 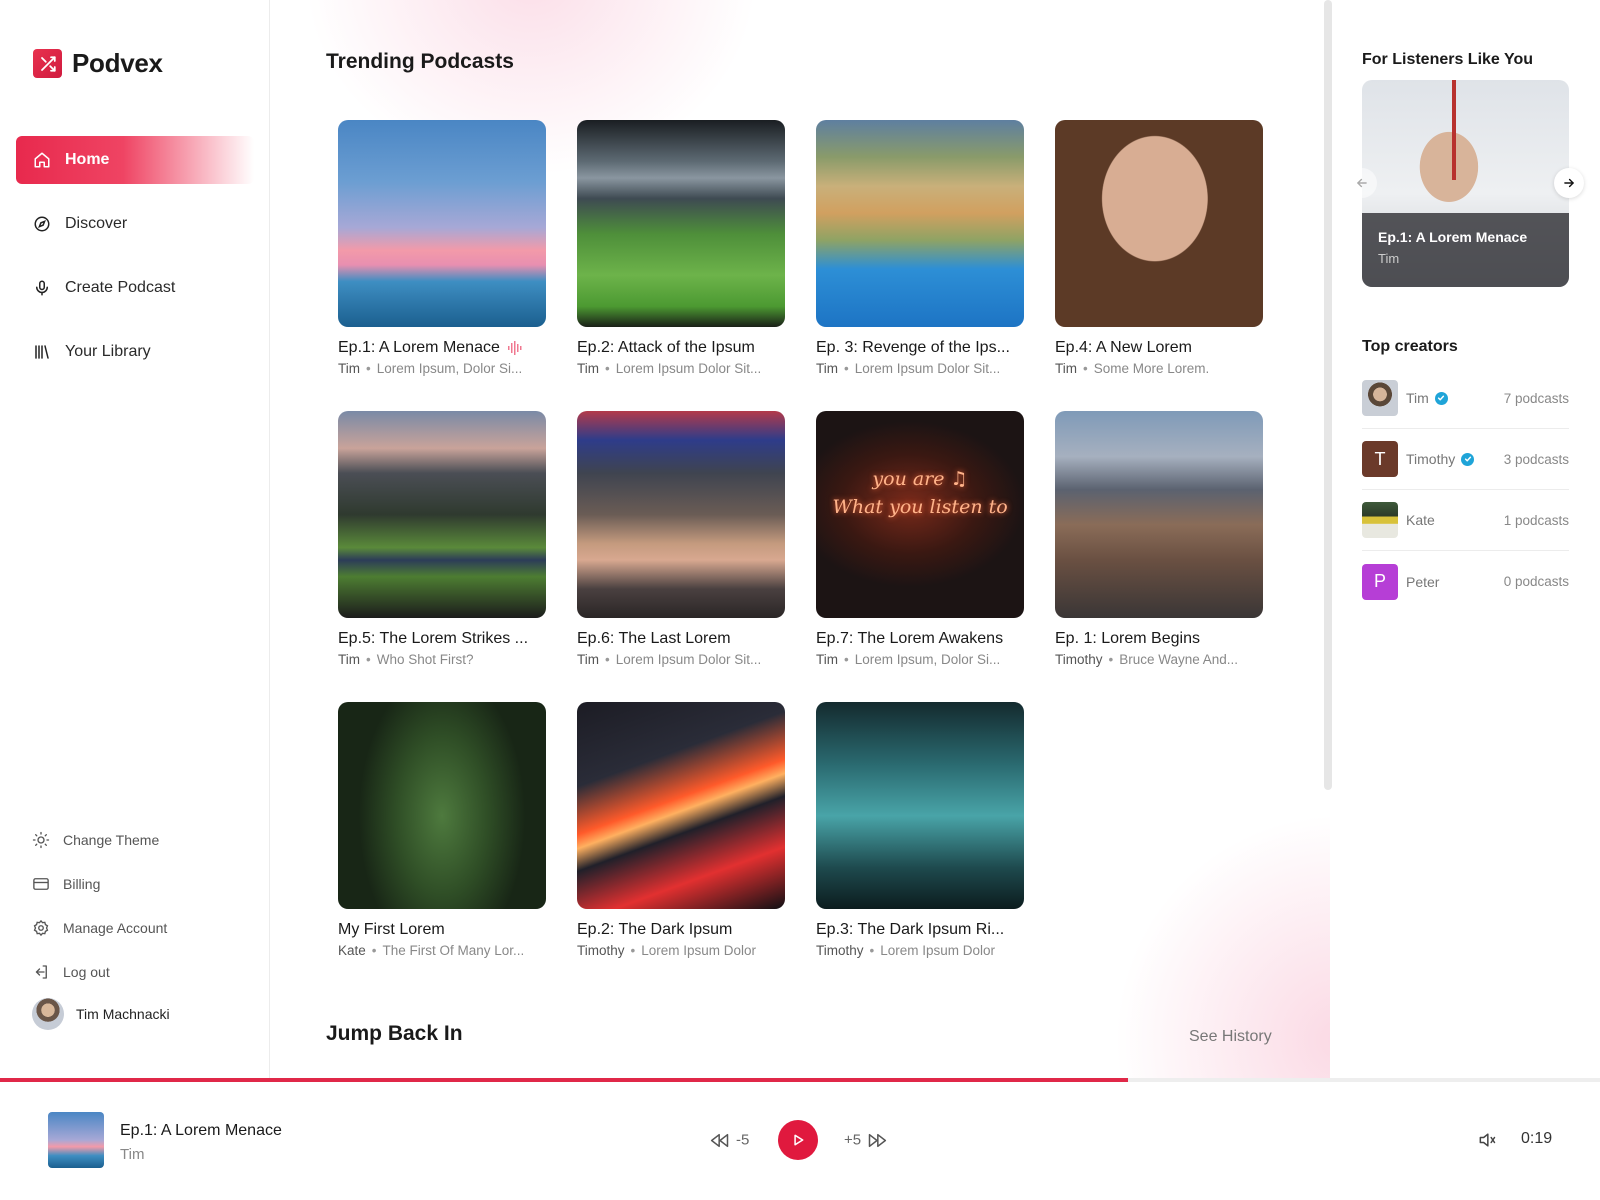 What do you see at coordinates (1230, 1037) in the screenshot?
I see `see-history-link: See History` at bounding box center [1230, 1037].